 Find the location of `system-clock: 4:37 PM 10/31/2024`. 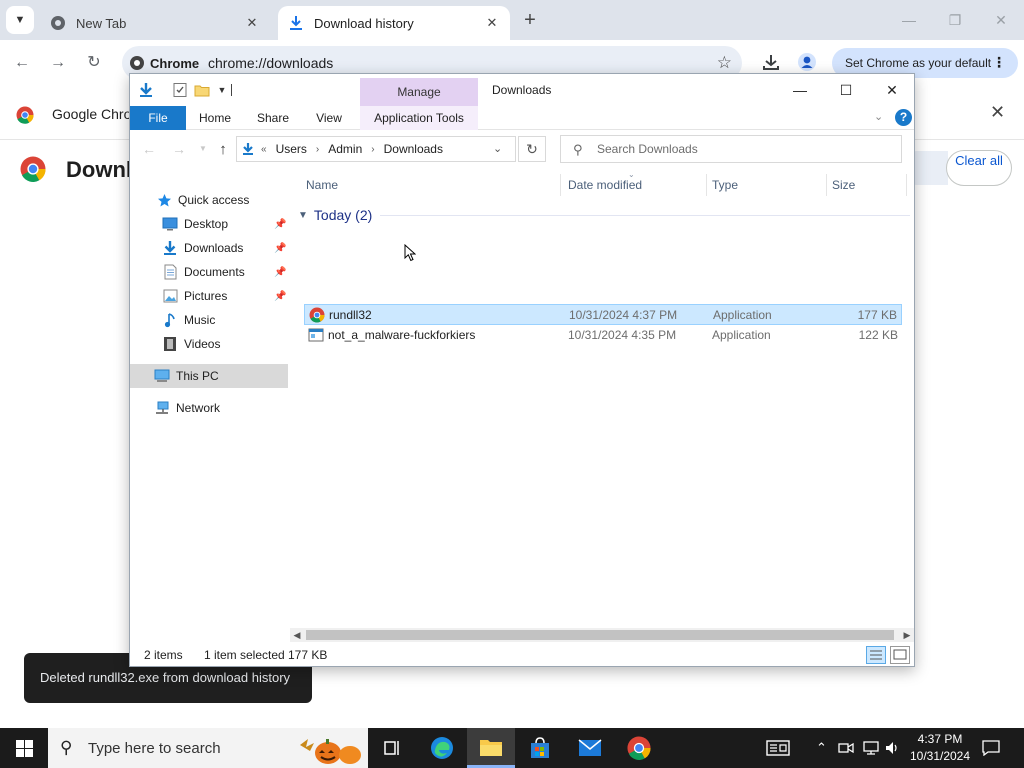

system-clock: 4:37 PM 10/31/2024 is located at coordinates (940, 748).